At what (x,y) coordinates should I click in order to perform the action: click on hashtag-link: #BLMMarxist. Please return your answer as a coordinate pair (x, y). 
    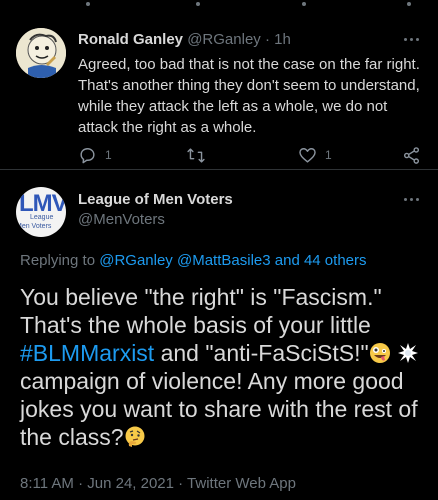
    Looking at the image, I should click on (87, 353).